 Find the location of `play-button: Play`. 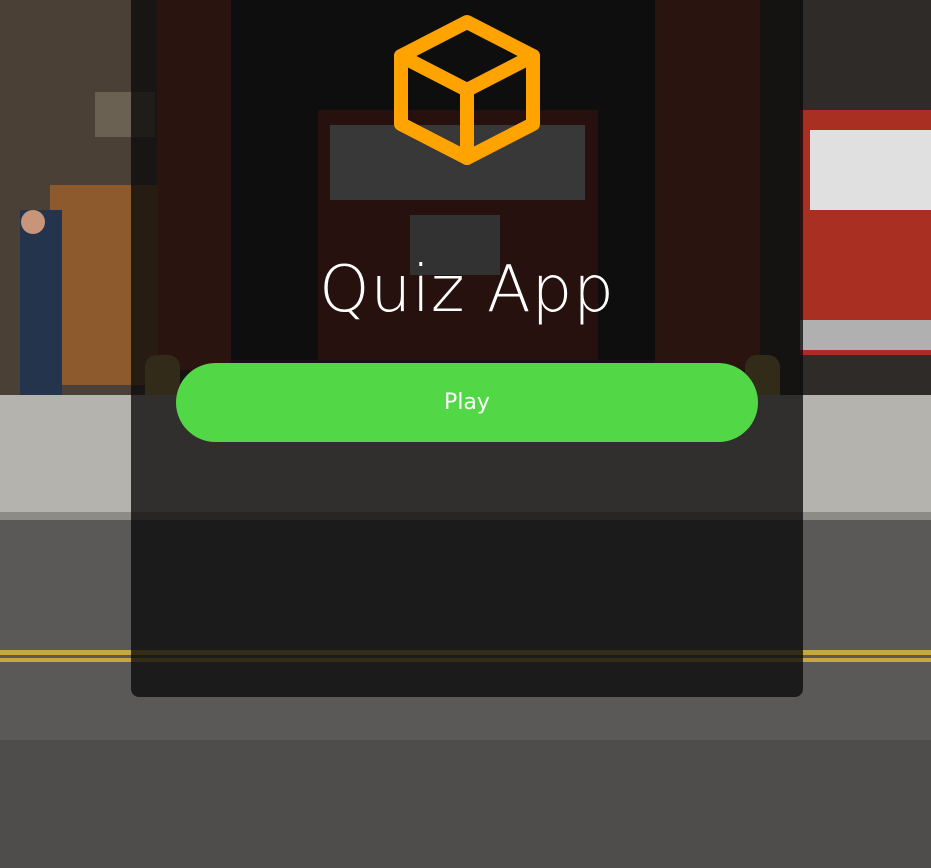

play-button: Play is located at coordinates (467, 402).